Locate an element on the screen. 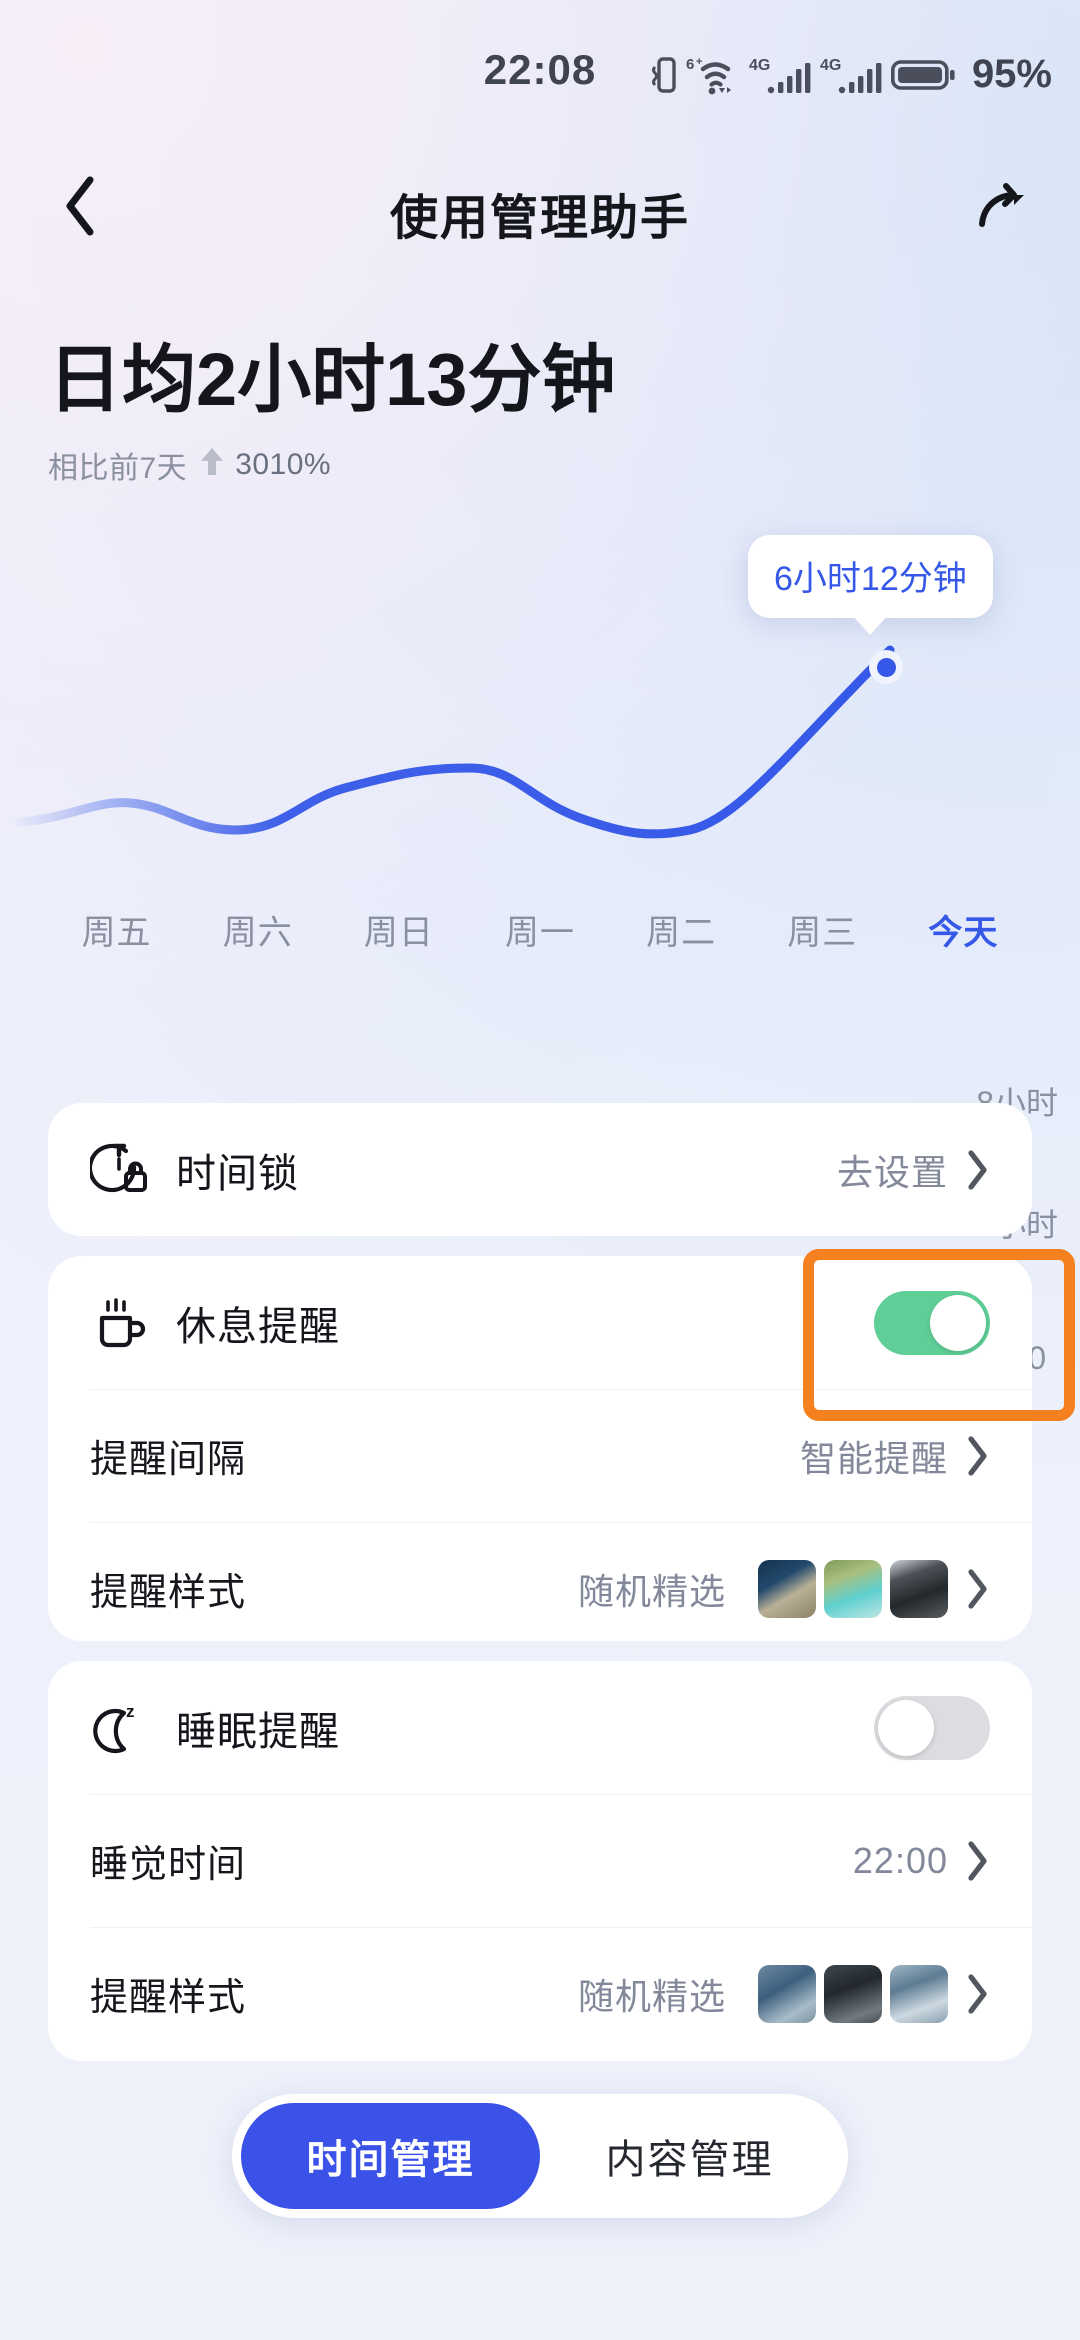  row-value: 去设置 is located at coordinates (892, 1172).